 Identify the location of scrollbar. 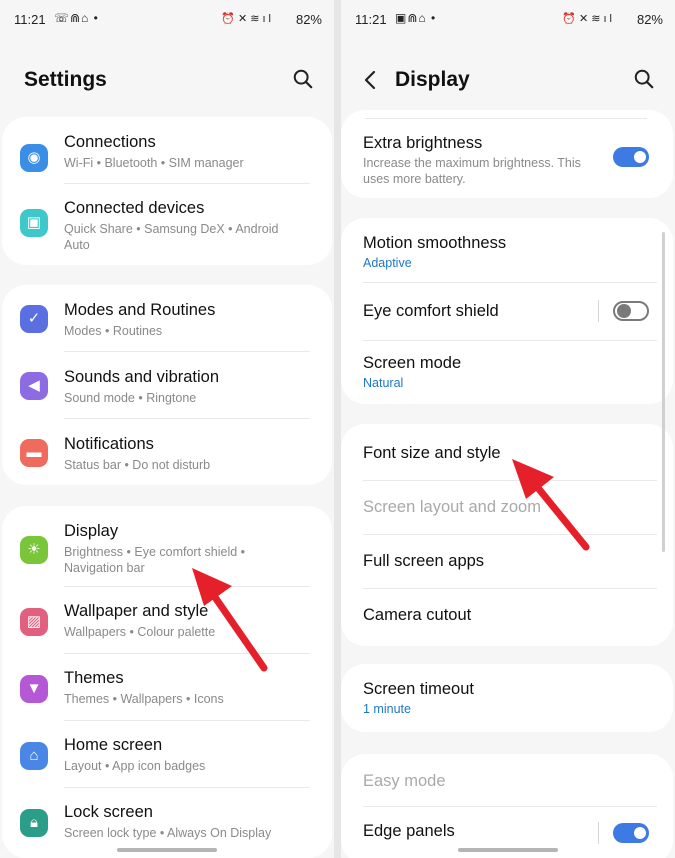
(663, 392).